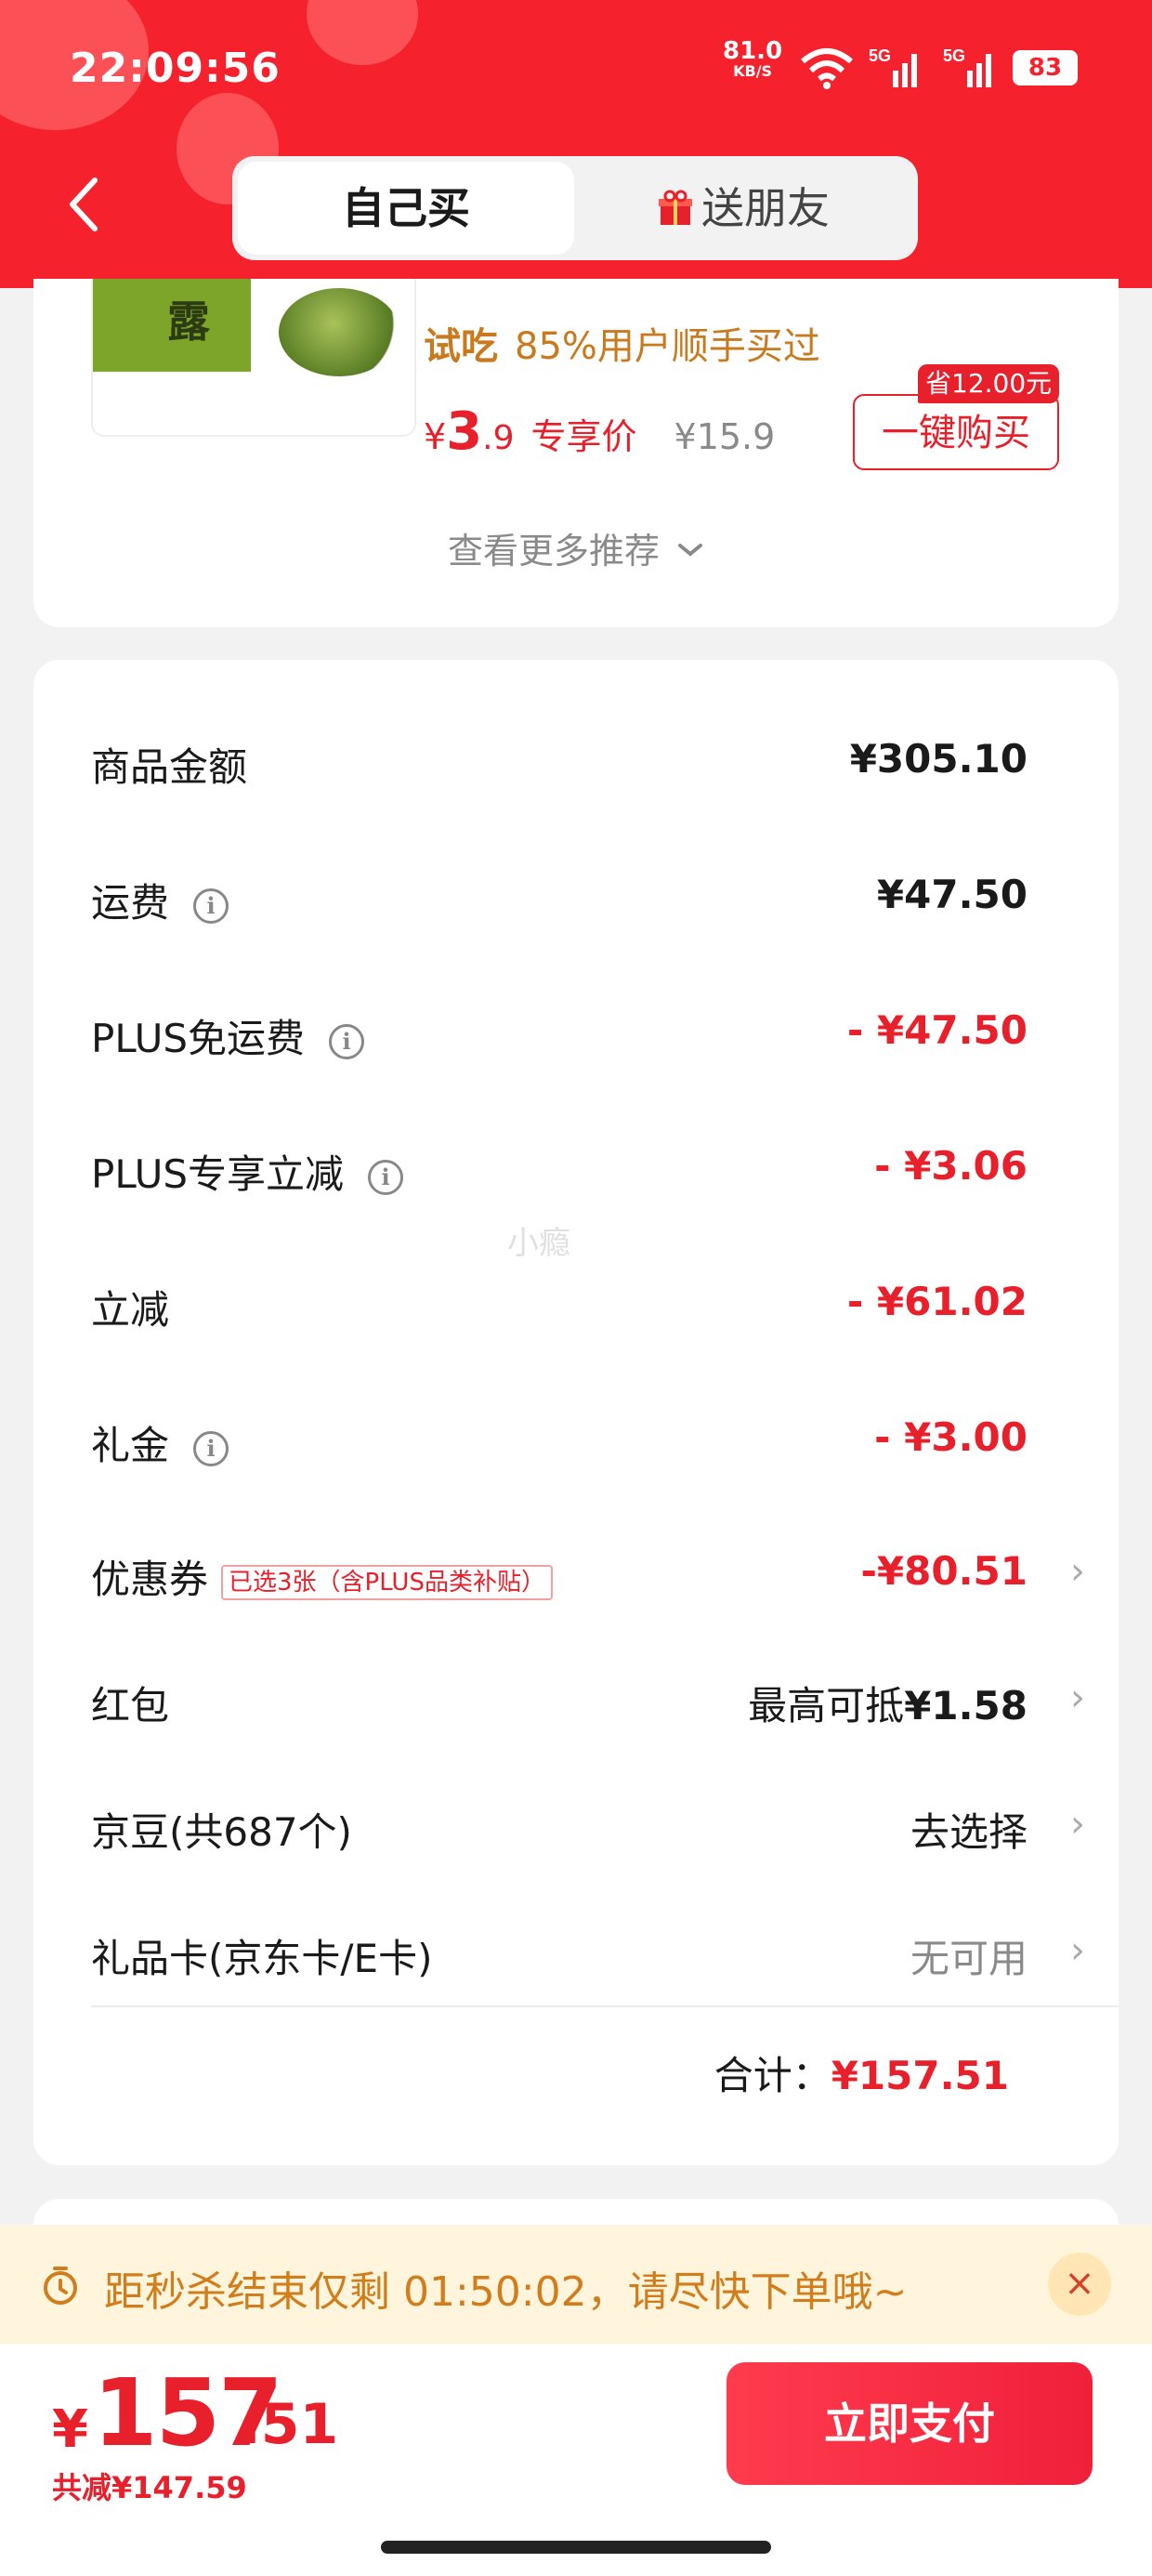 The height and width of the screenshot is (2576, 1152). Describe the element at coordinates (576, 2547) in the screenshot. I see `home-indicator` at that location.